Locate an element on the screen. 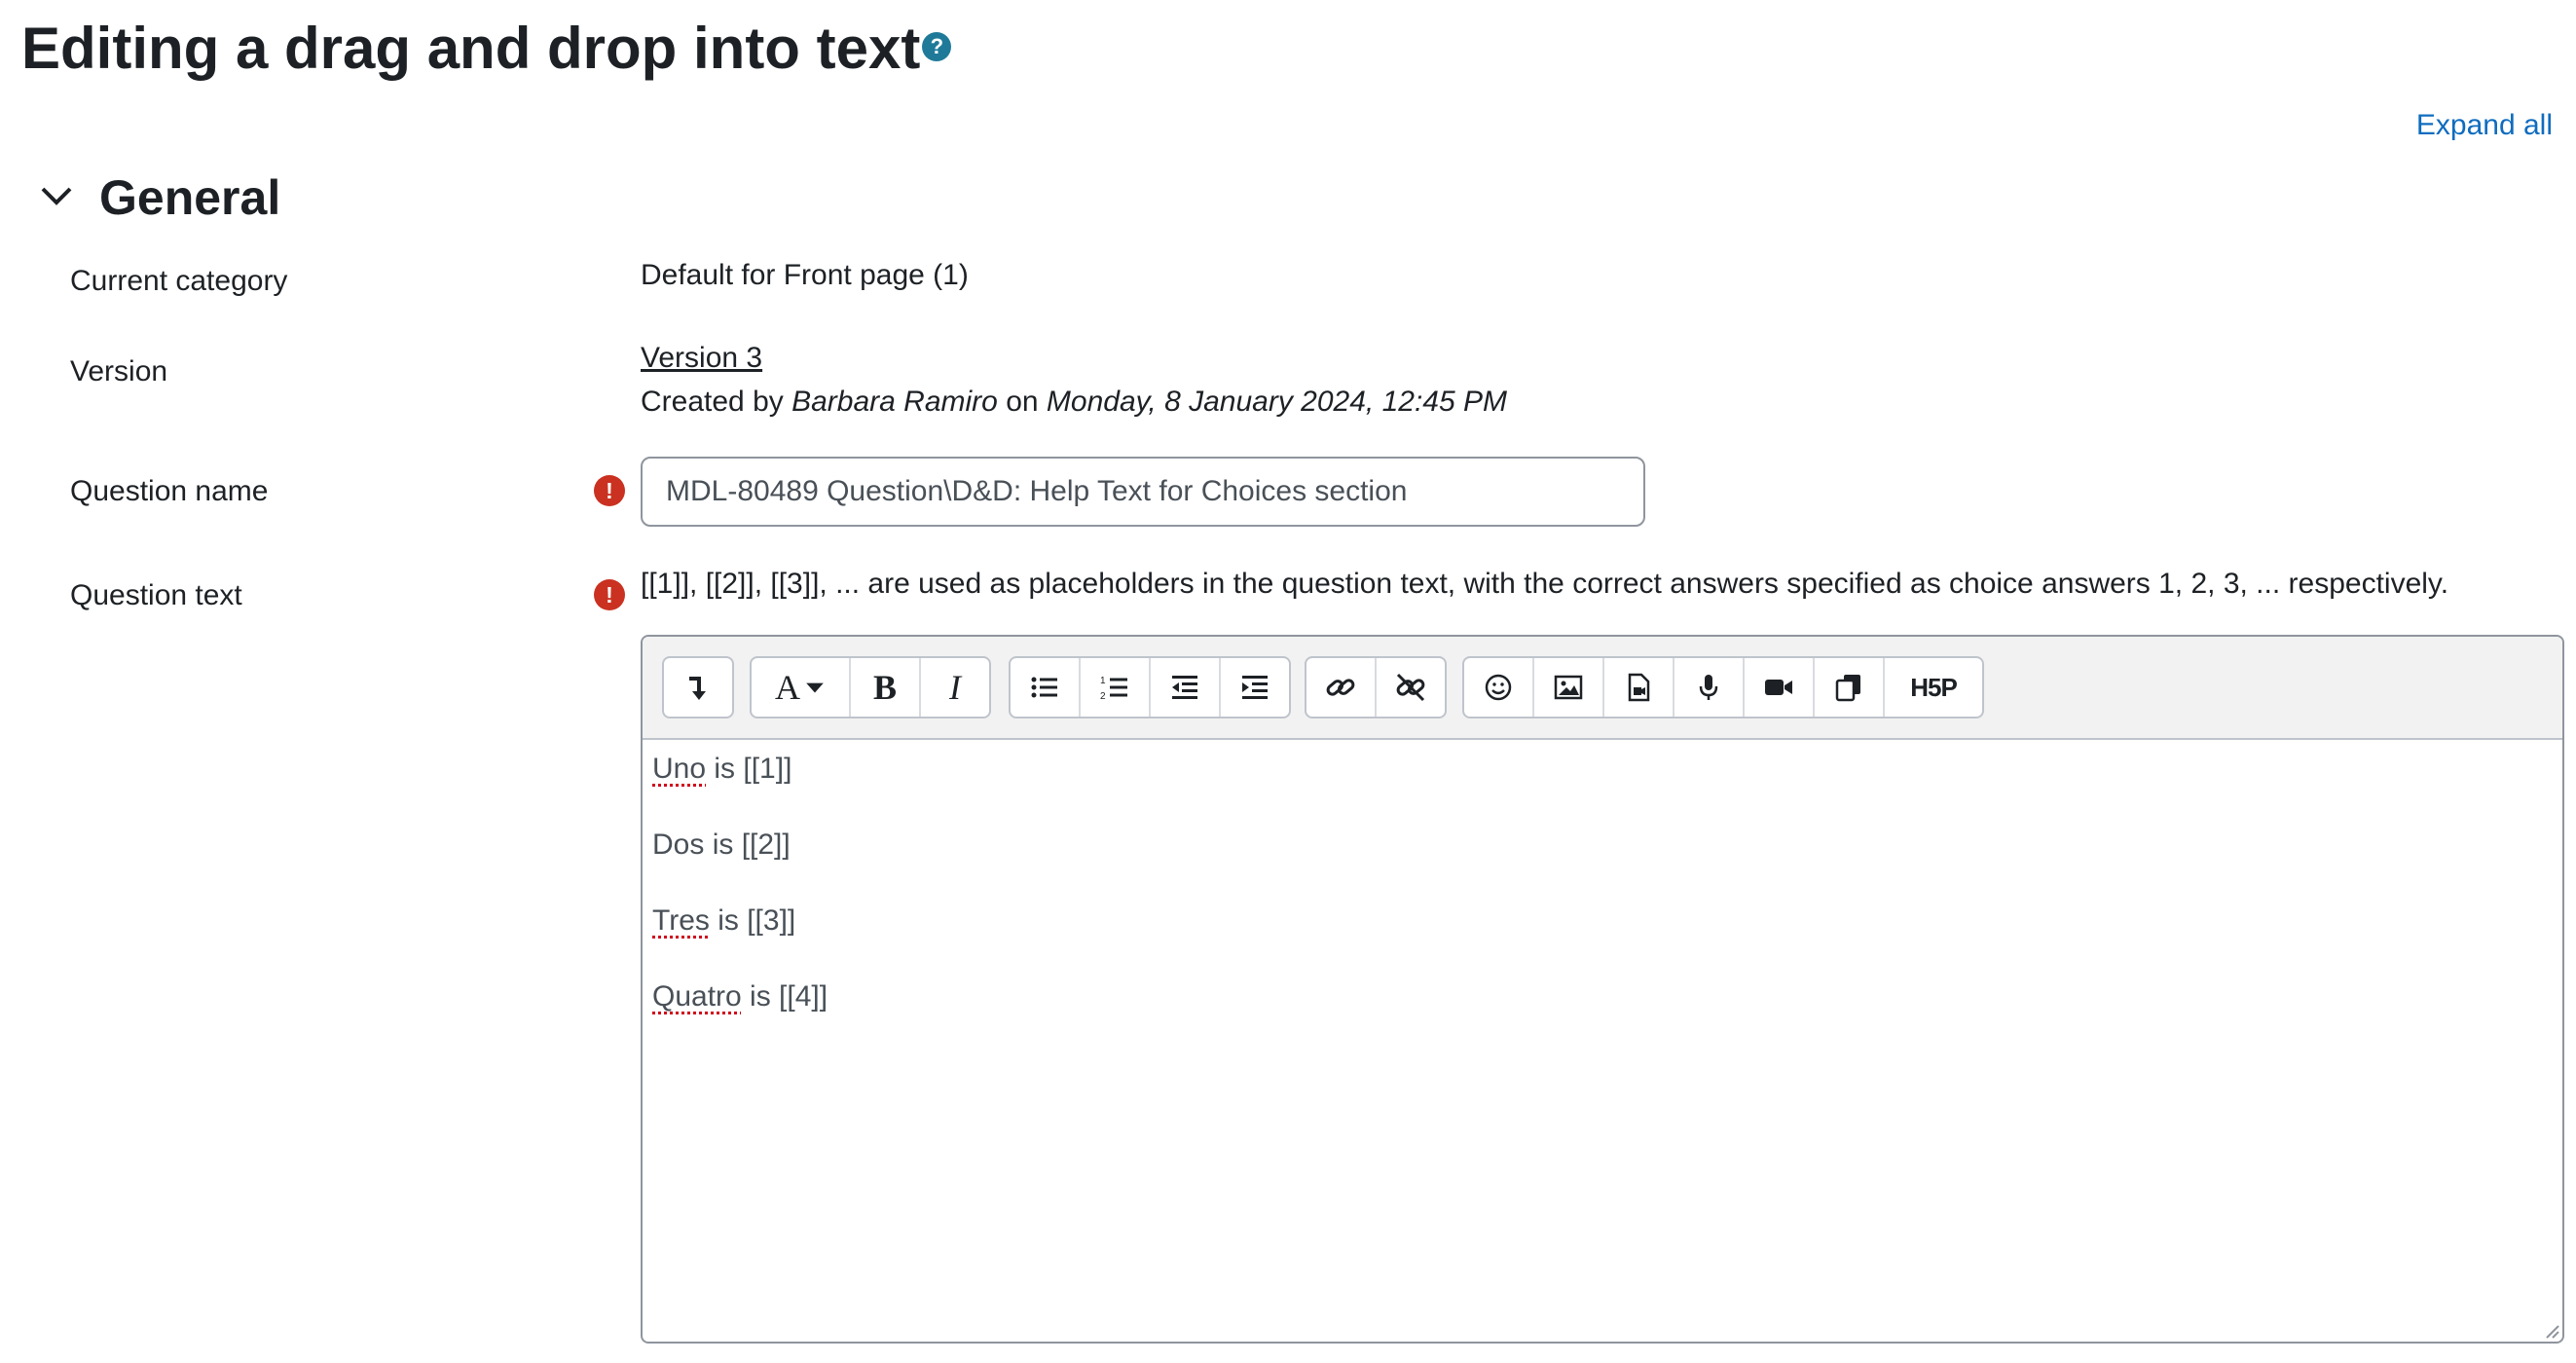  created-on: on is located at coordinates (1022, 402).